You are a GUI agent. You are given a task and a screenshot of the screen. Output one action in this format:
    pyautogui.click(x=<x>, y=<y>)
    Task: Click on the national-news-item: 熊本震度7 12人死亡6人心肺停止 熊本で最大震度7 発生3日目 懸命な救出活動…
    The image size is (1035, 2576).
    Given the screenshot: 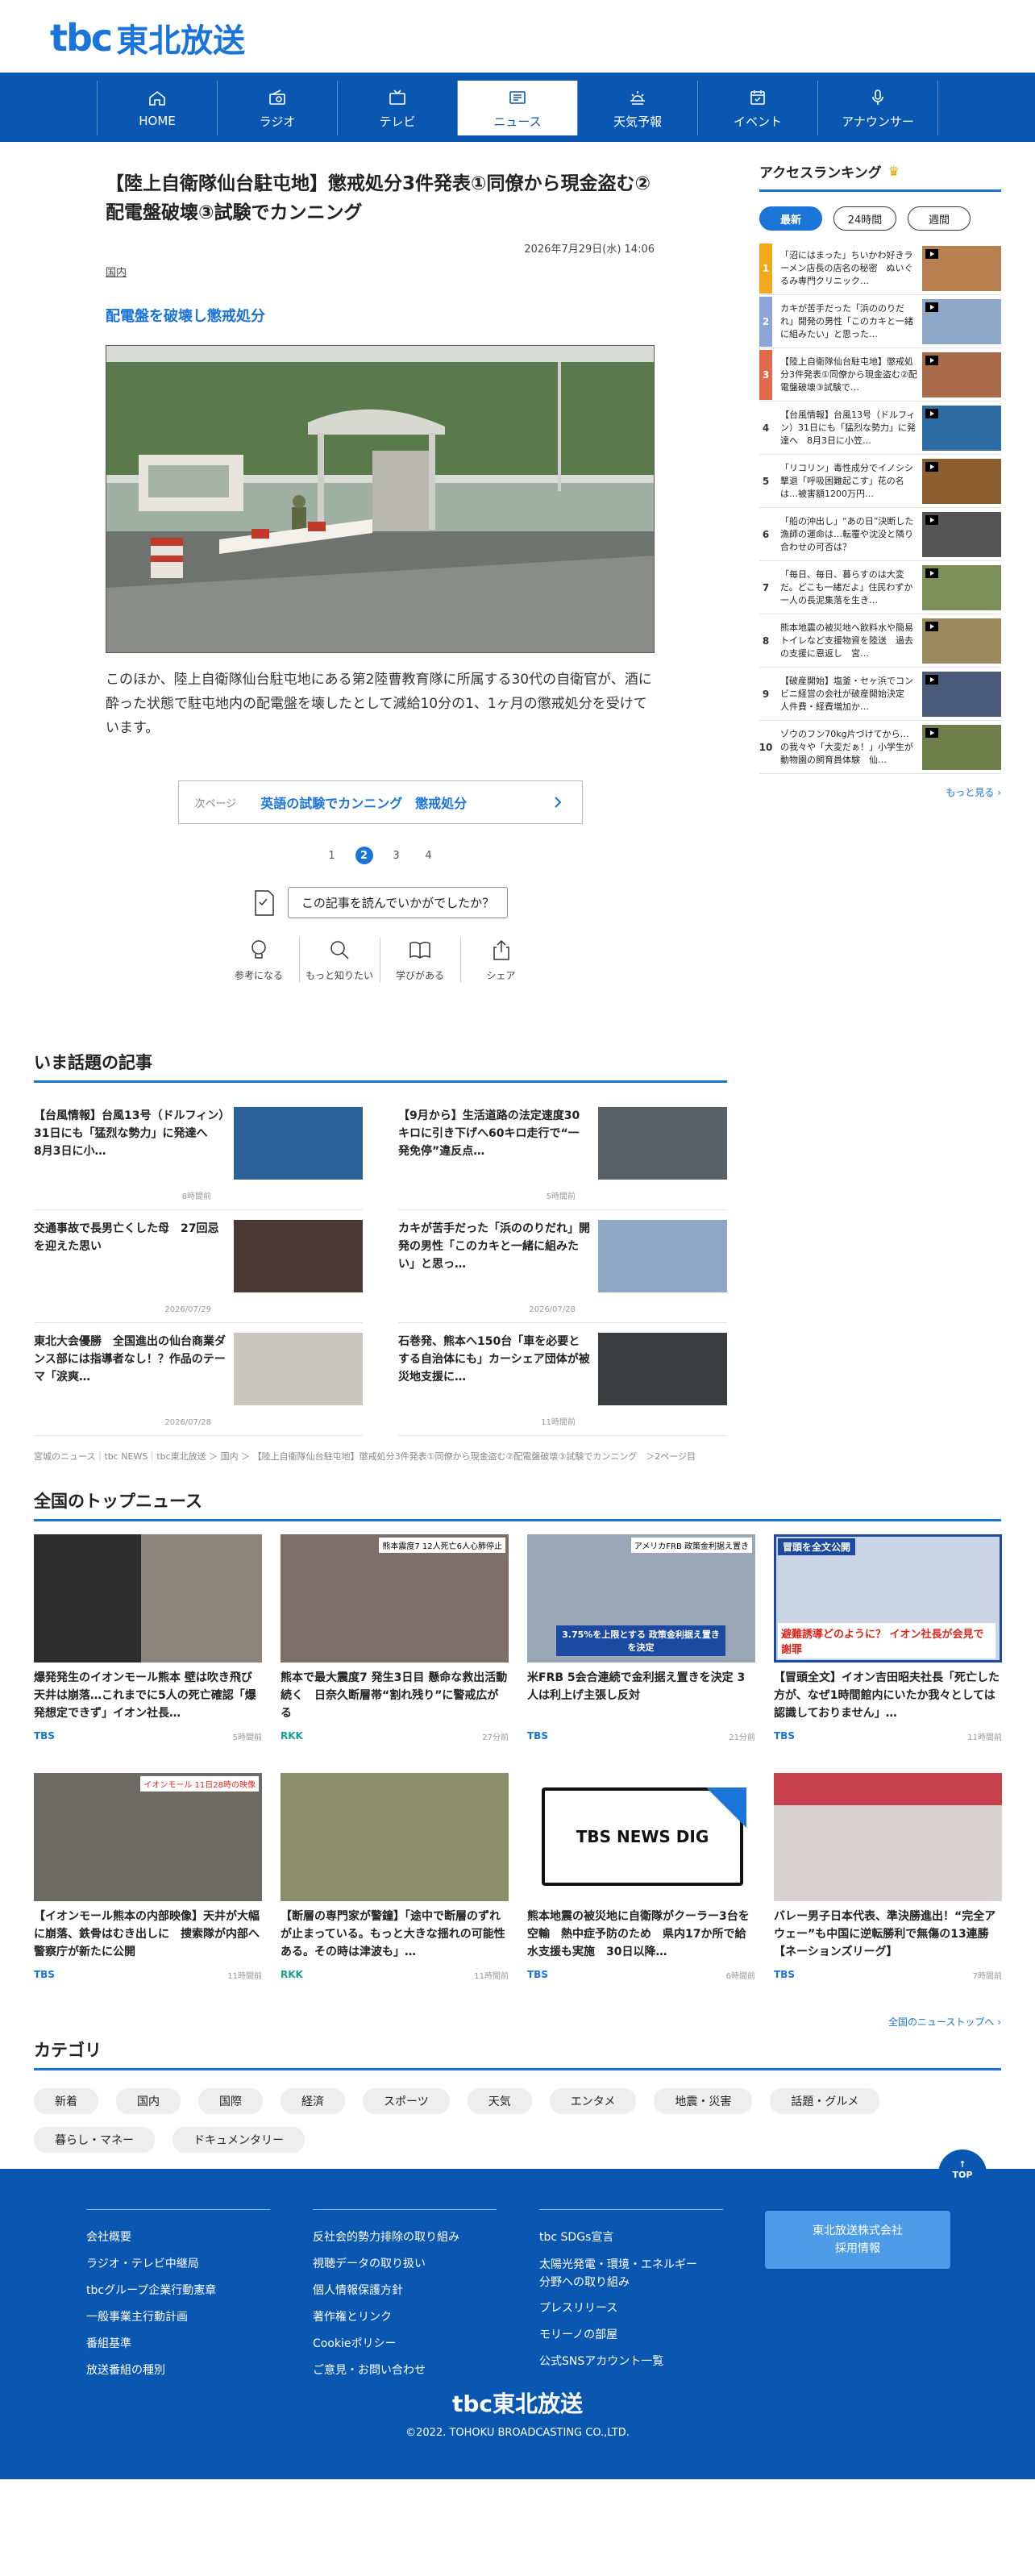 What is the action you would take?
    pyautogui.click(x=395, y=1653)
    